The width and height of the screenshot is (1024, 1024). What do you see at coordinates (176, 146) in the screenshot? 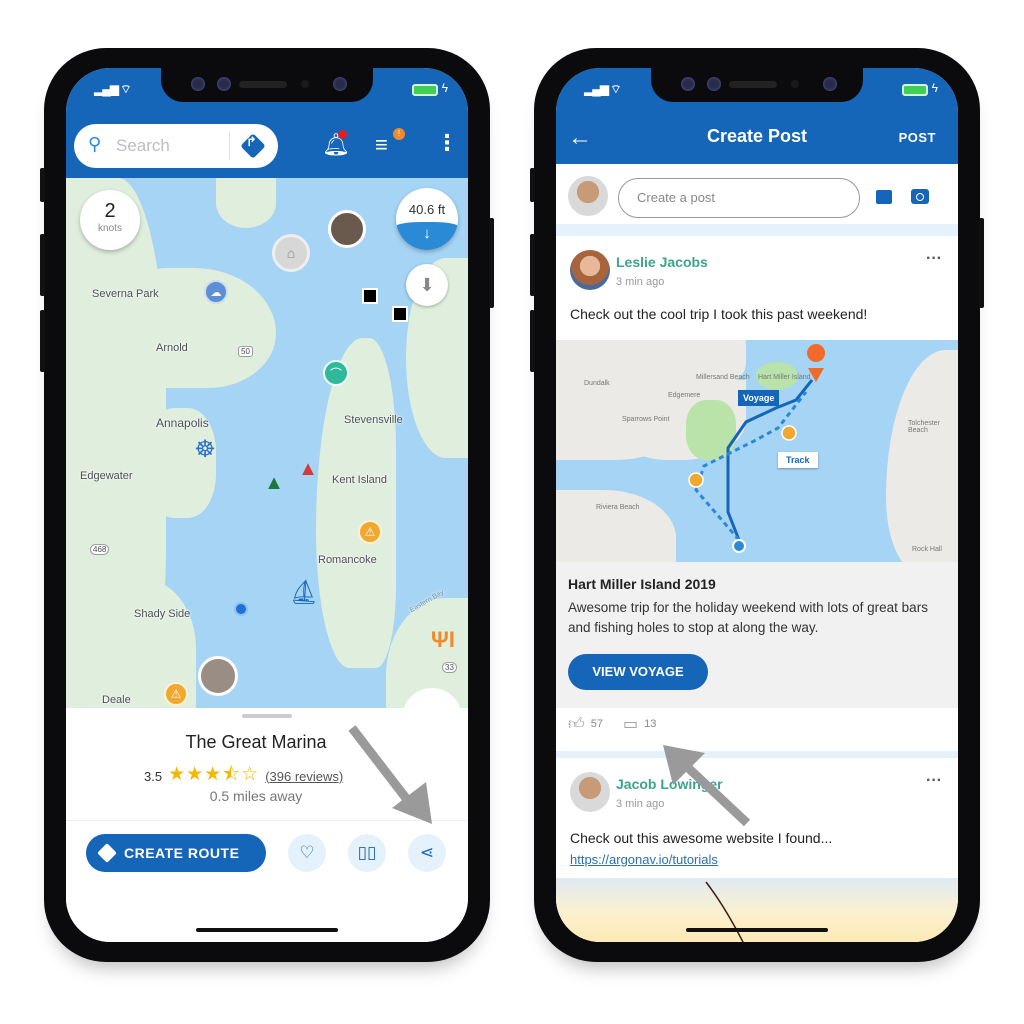
I see `search-input: ⚲ Search ↱` at bounding box center [176, 146].